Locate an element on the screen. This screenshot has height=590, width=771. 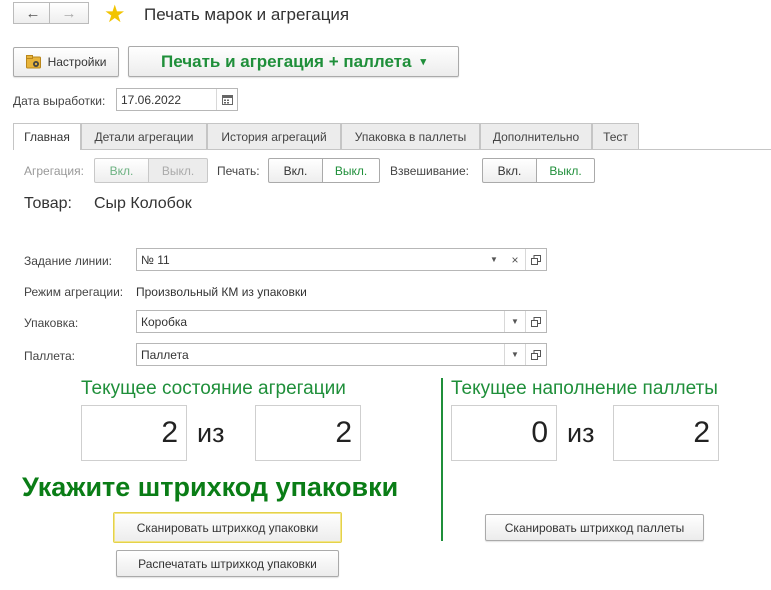
print-toggle-label: Печать: is located at coordinates (238, 171).